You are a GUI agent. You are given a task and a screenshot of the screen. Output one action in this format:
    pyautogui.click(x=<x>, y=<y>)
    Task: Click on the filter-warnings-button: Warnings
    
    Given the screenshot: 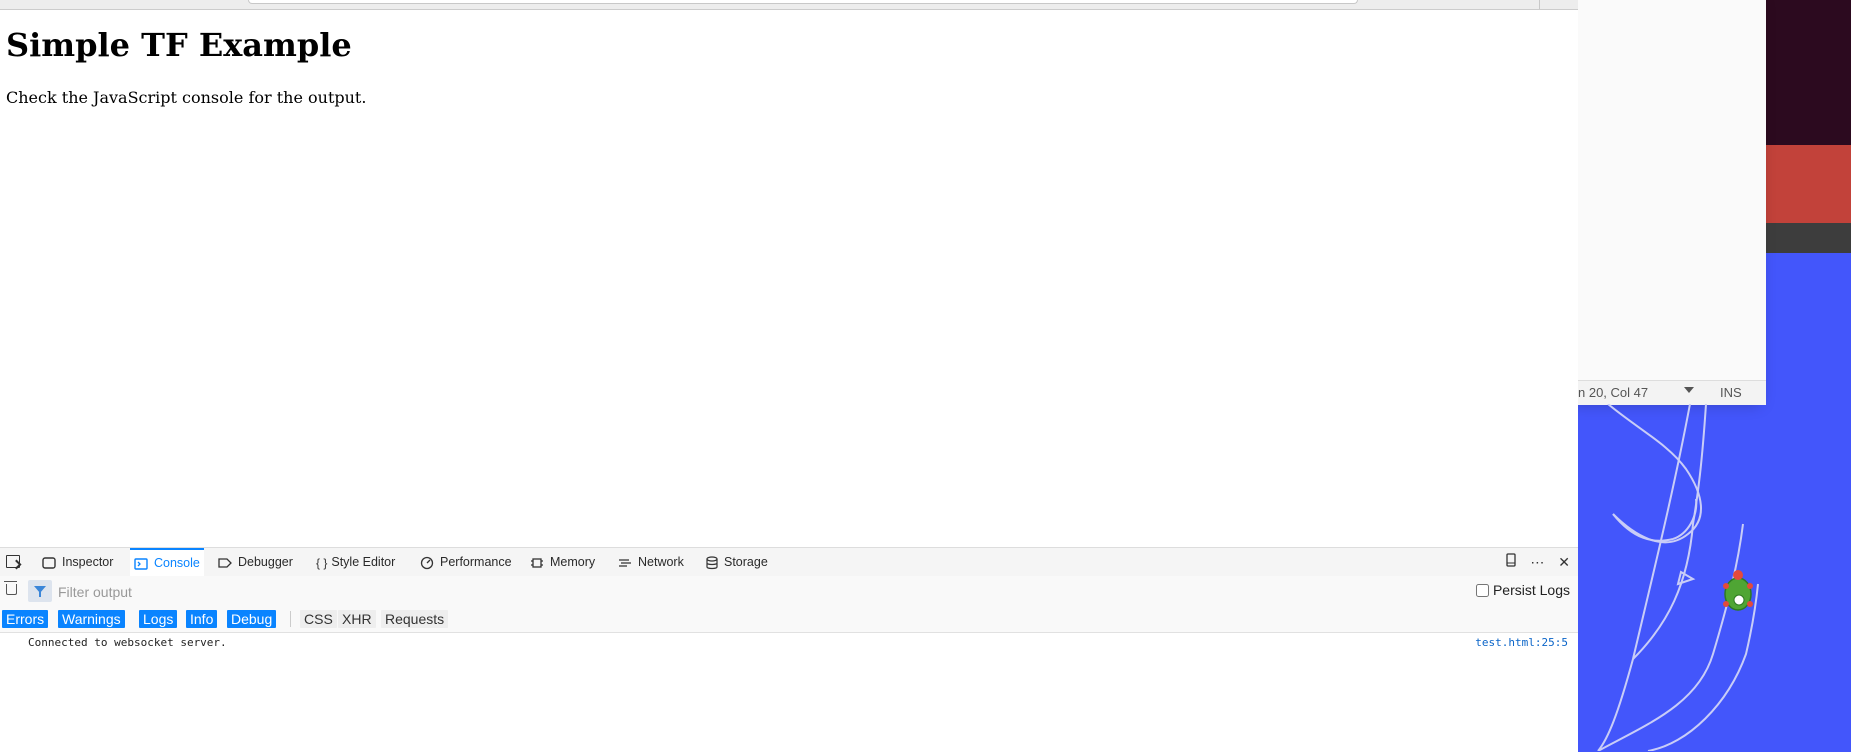 What is the action you would take?
    pyautogui.click(x=91, y=619)
    